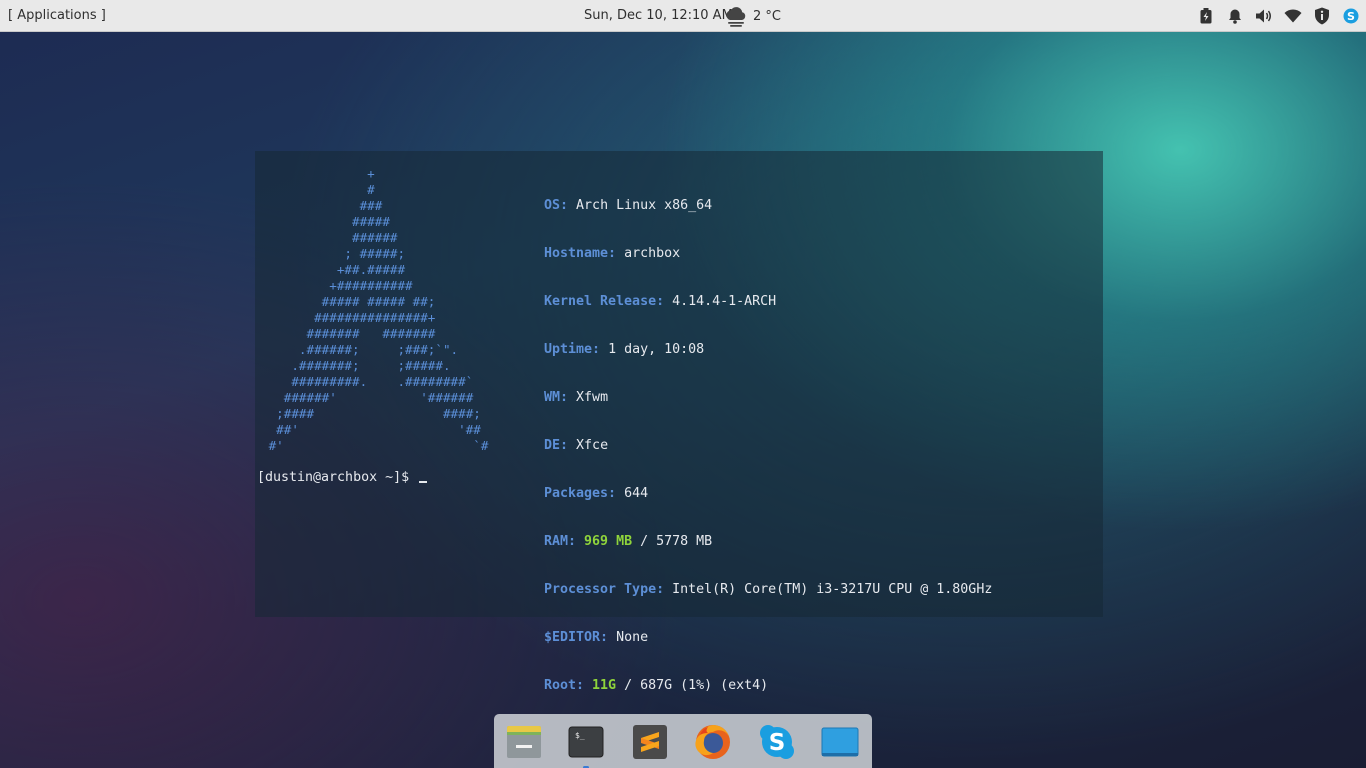 This screenshot has height=768, width=1366. Describe the element at coordinates (576, 445) in the screenshot. I see `info-line-de: DE: Xfce` at that location.